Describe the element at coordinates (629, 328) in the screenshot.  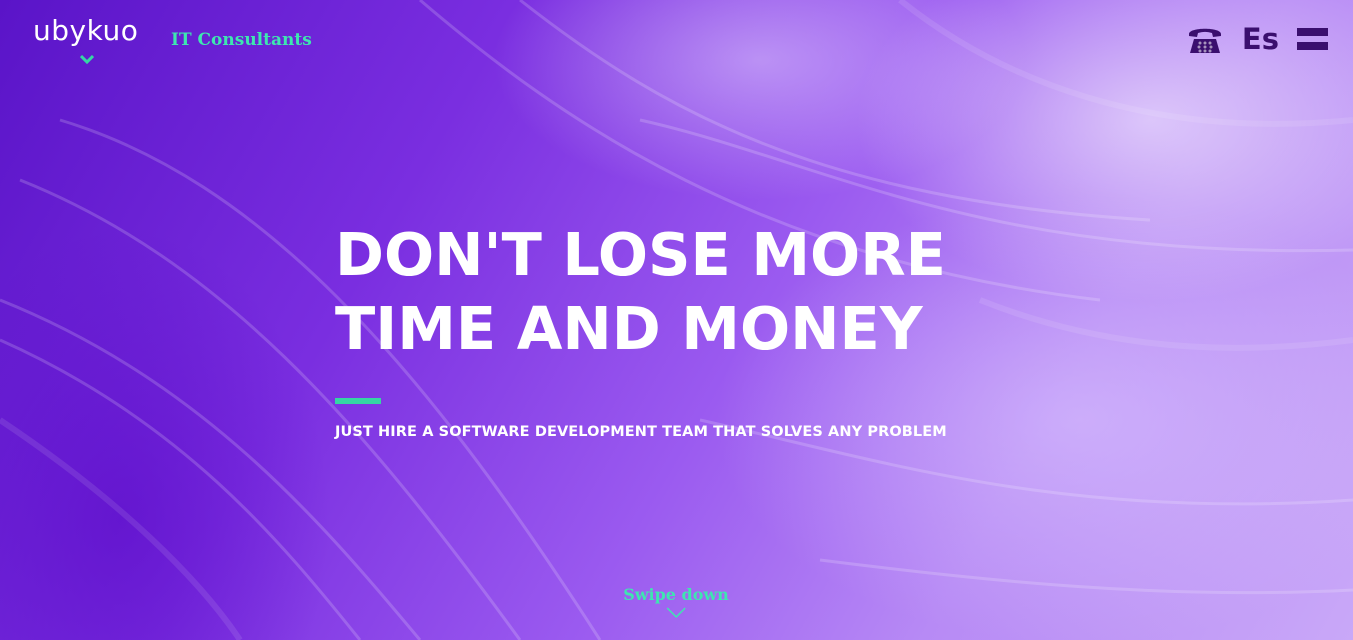
I see `headline-line-2: TIME AND MONEY` at that location.